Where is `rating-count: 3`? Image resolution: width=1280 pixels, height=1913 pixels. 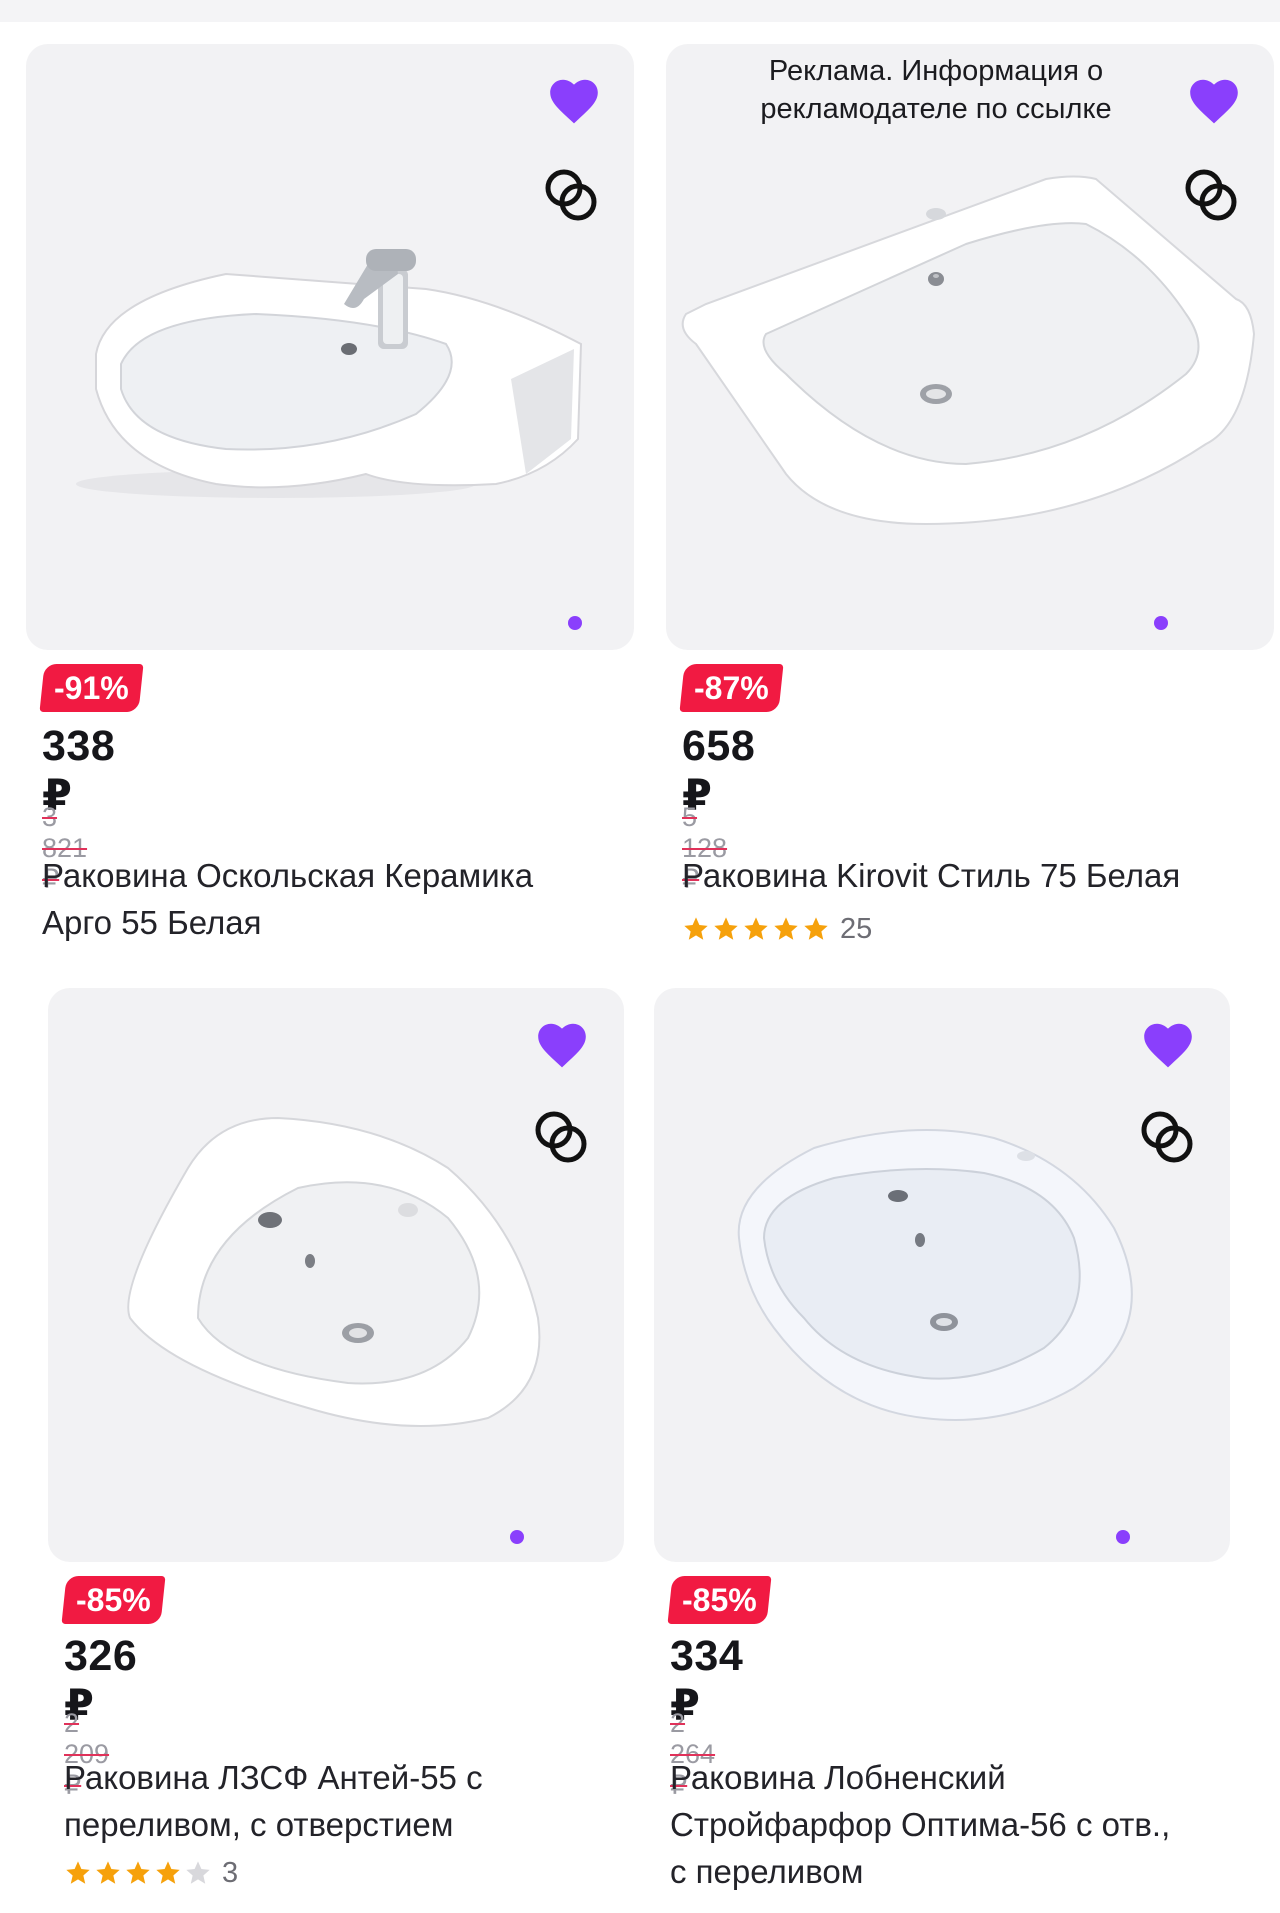
rating-count: 3 is located at coordinates (230, 1872).